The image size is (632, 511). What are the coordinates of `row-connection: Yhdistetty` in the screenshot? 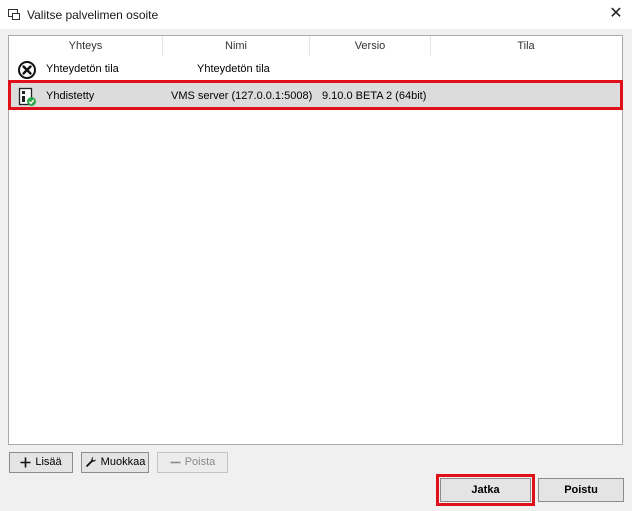 It's located at (70, 96).